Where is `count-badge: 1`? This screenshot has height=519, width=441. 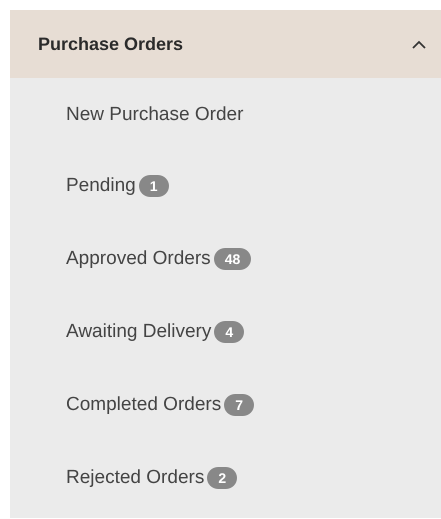 count-badge: 1 is located at coordinates (153, 185).